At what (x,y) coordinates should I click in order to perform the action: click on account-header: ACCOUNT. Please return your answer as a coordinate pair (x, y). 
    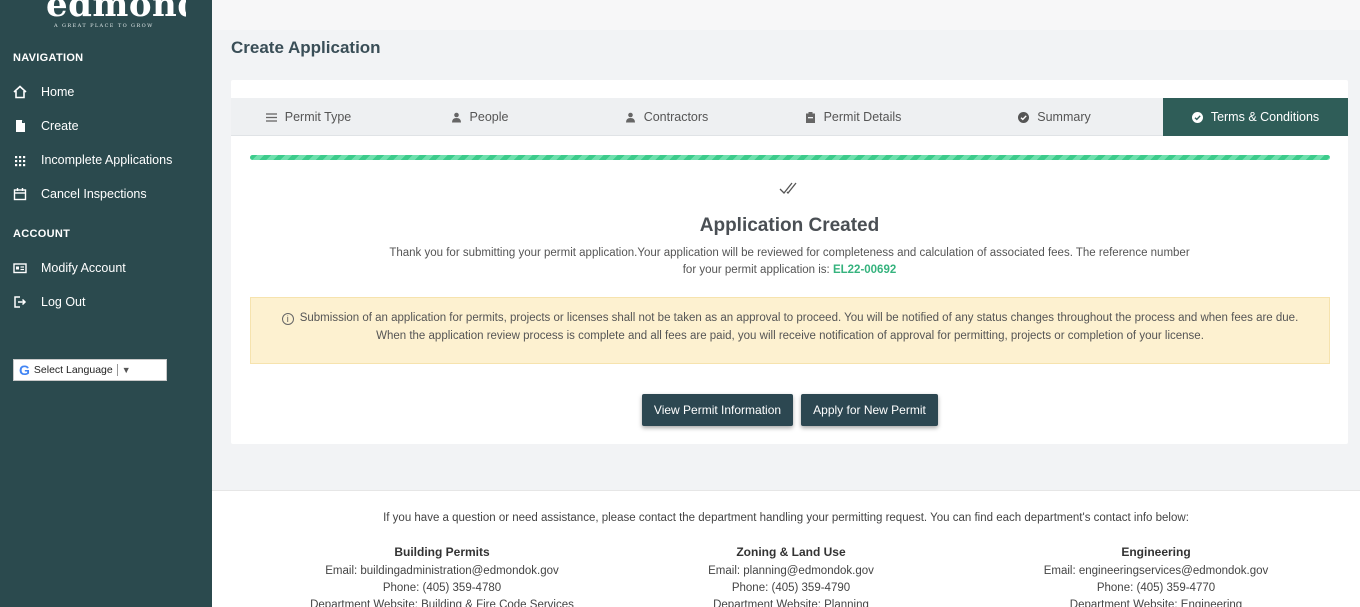
    Looking at the image, I should click on (42, 234).